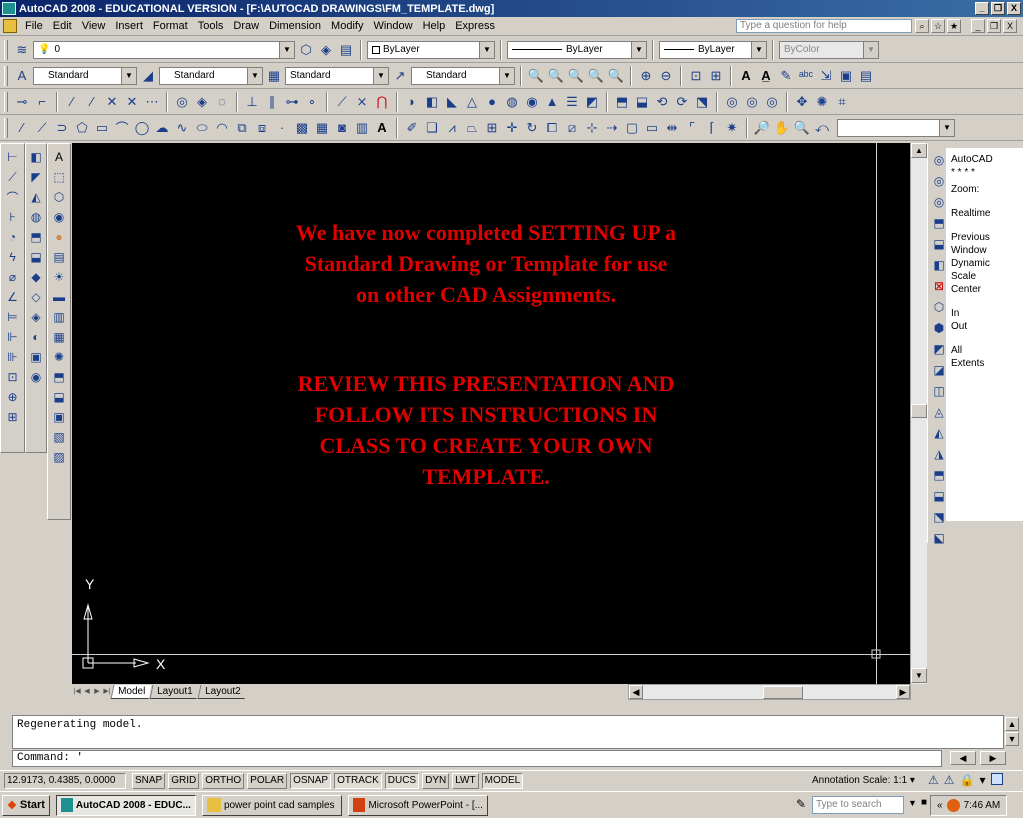 The image size is (1023, 818). What do you see at coordinates (919, 675) in the screenshot?
I see `scroll-down-arrow-icon: ▼` at bounding box center [919, 675].